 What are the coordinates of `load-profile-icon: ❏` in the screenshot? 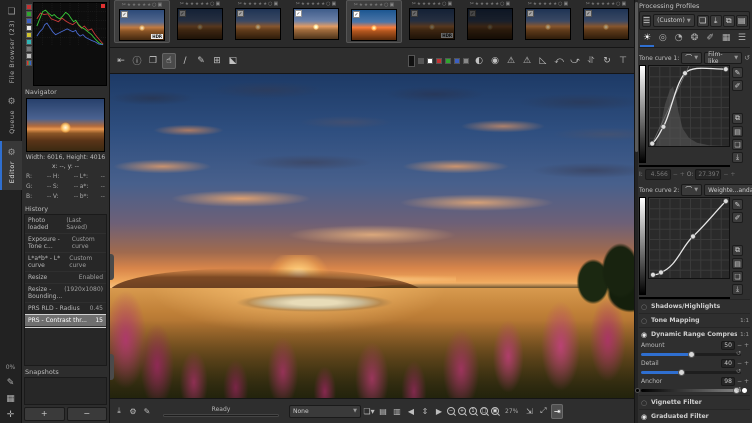 It's located at (702, 20).